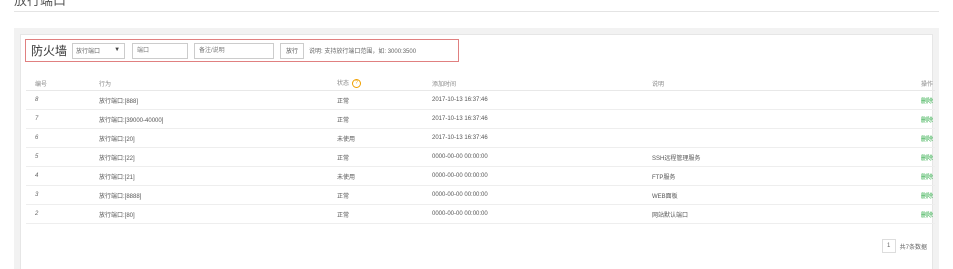 This screenshot has height=269, width=953. What do you see at coordinates (363, 52) in the screenshot?
I see `firewall-hint: 说明: 支持放行端口范围，如: 3000:3500` at bounding box center [363, 52].